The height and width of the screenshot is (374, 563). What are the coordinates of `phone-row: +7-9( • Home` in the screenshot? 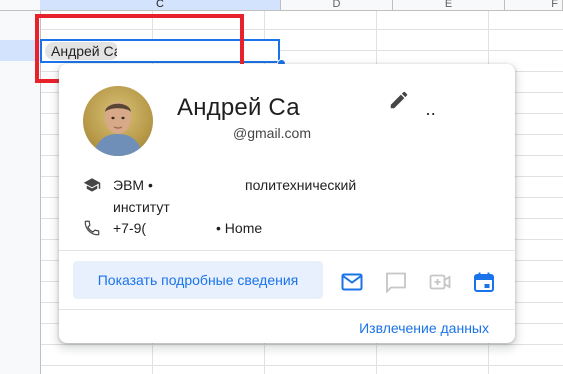 It's located at (233, 229).